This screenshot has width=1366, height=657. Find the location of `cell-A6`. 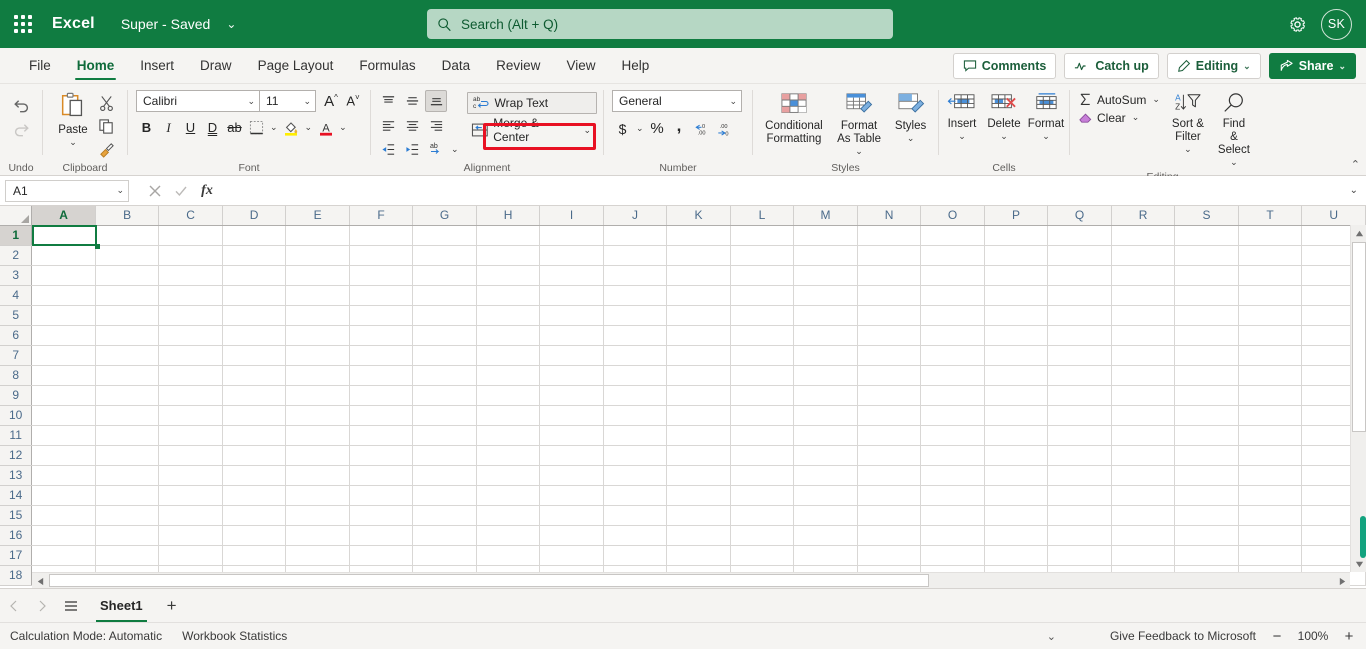

cell-A6 is located at coordinates (63, 335).